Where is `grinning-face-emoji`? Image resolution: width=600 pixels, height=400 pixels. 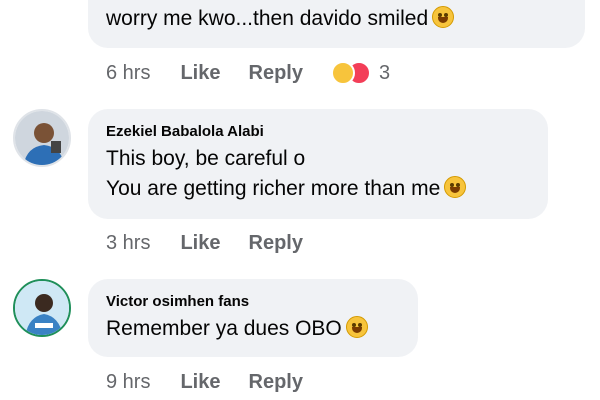 grinning-face-emoji is located at coordinates (443, 17).